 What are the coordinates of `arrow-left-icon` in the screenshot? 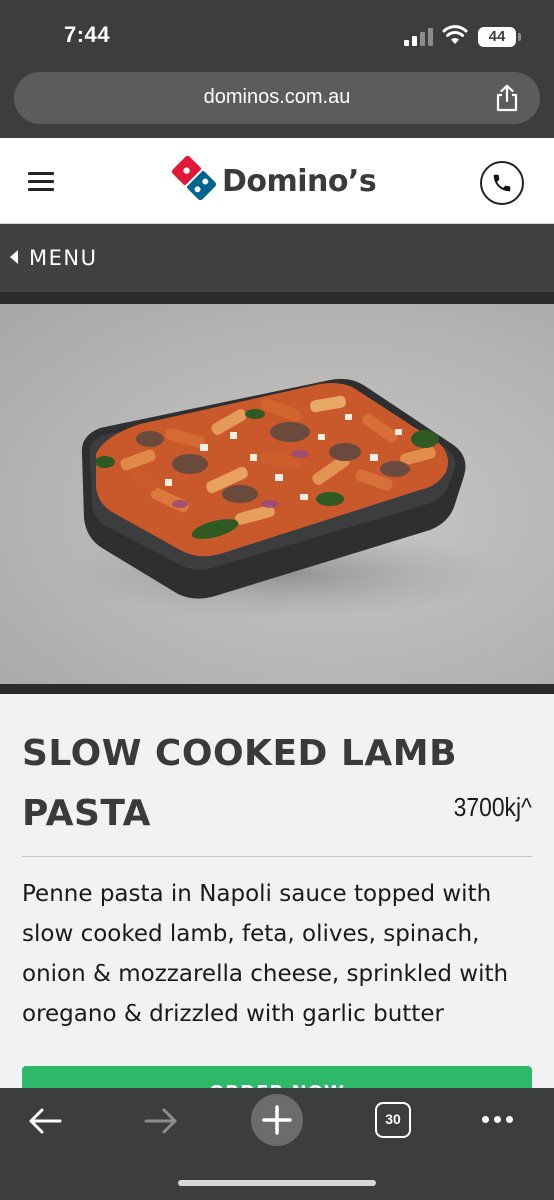 It's located at (45, 1121).